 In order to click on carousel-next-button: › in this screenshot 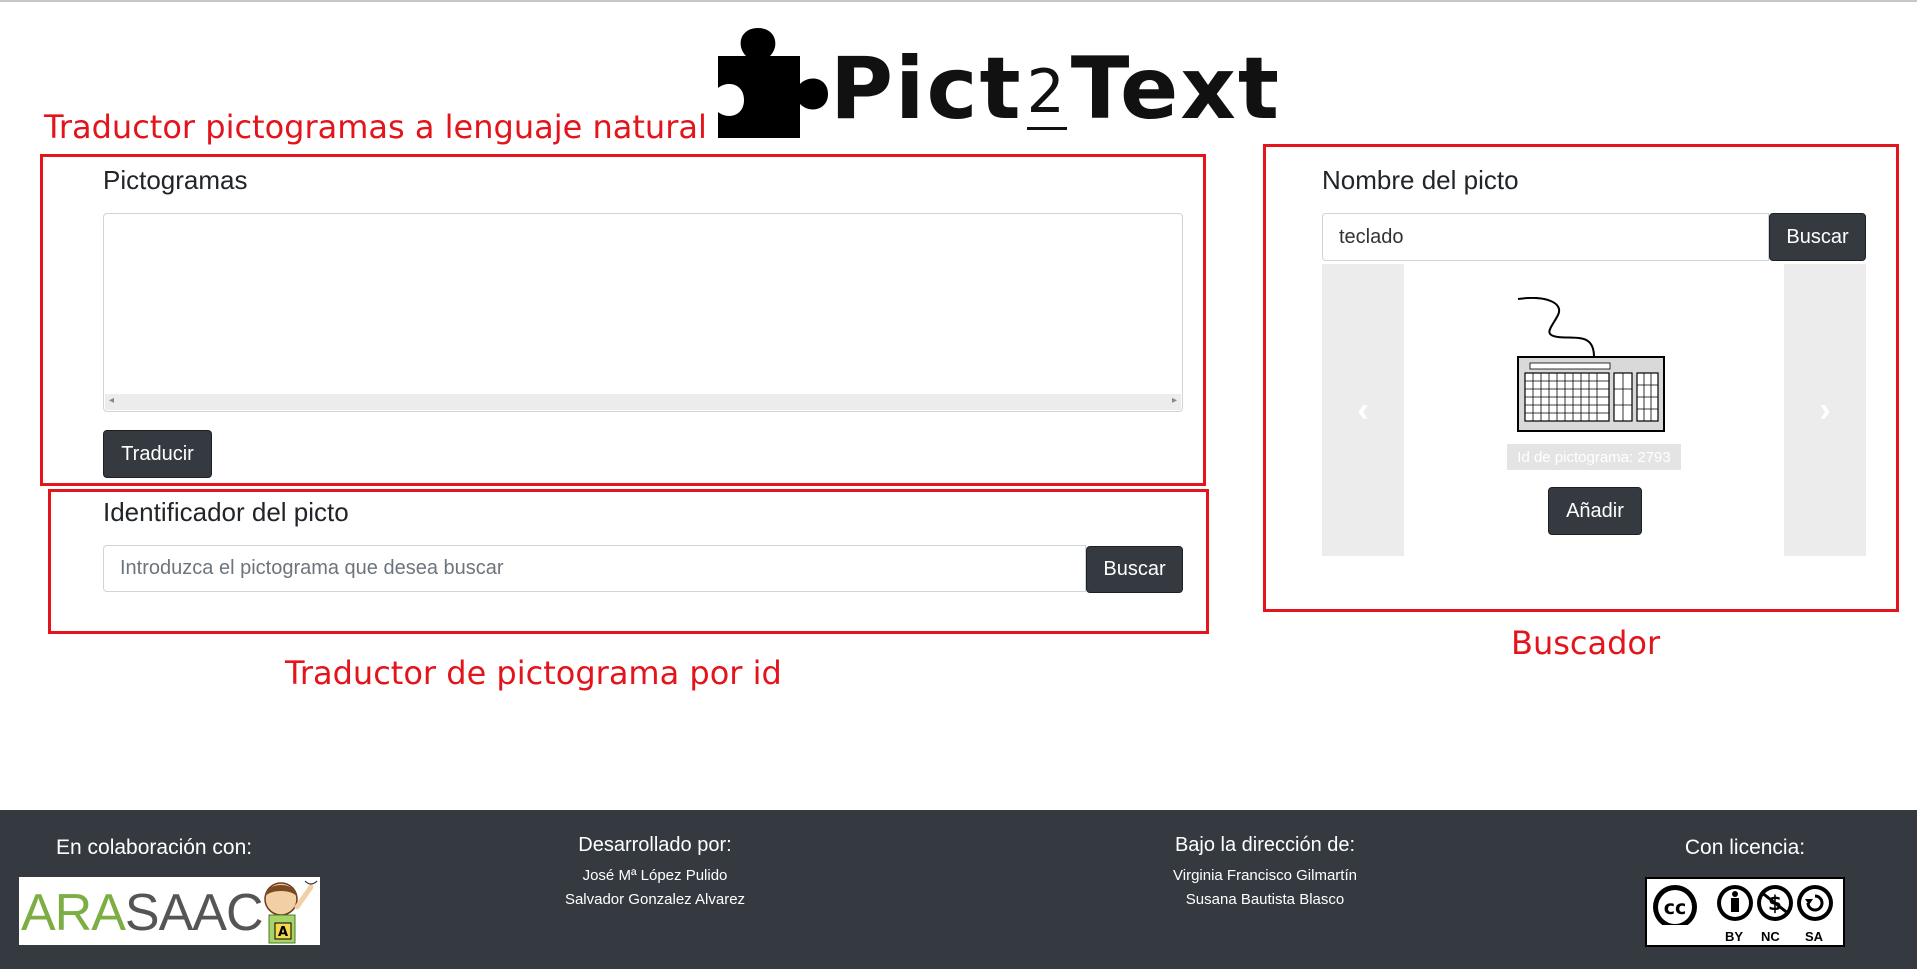, I will do `click(1825, 410)`.